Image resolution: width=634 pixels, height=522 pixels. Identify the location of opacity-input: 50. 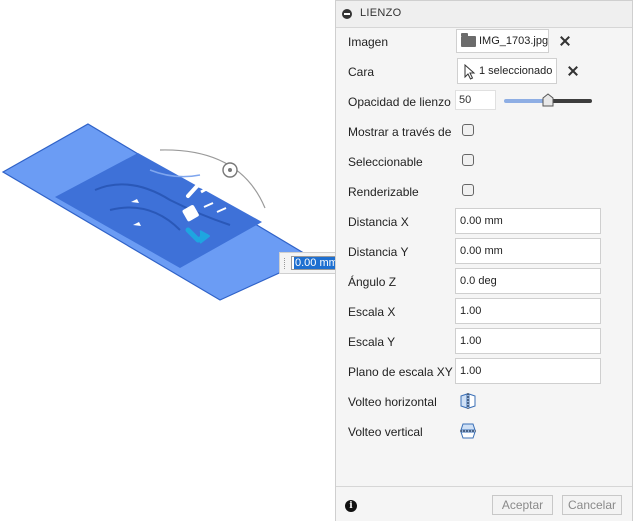
(475, 100).